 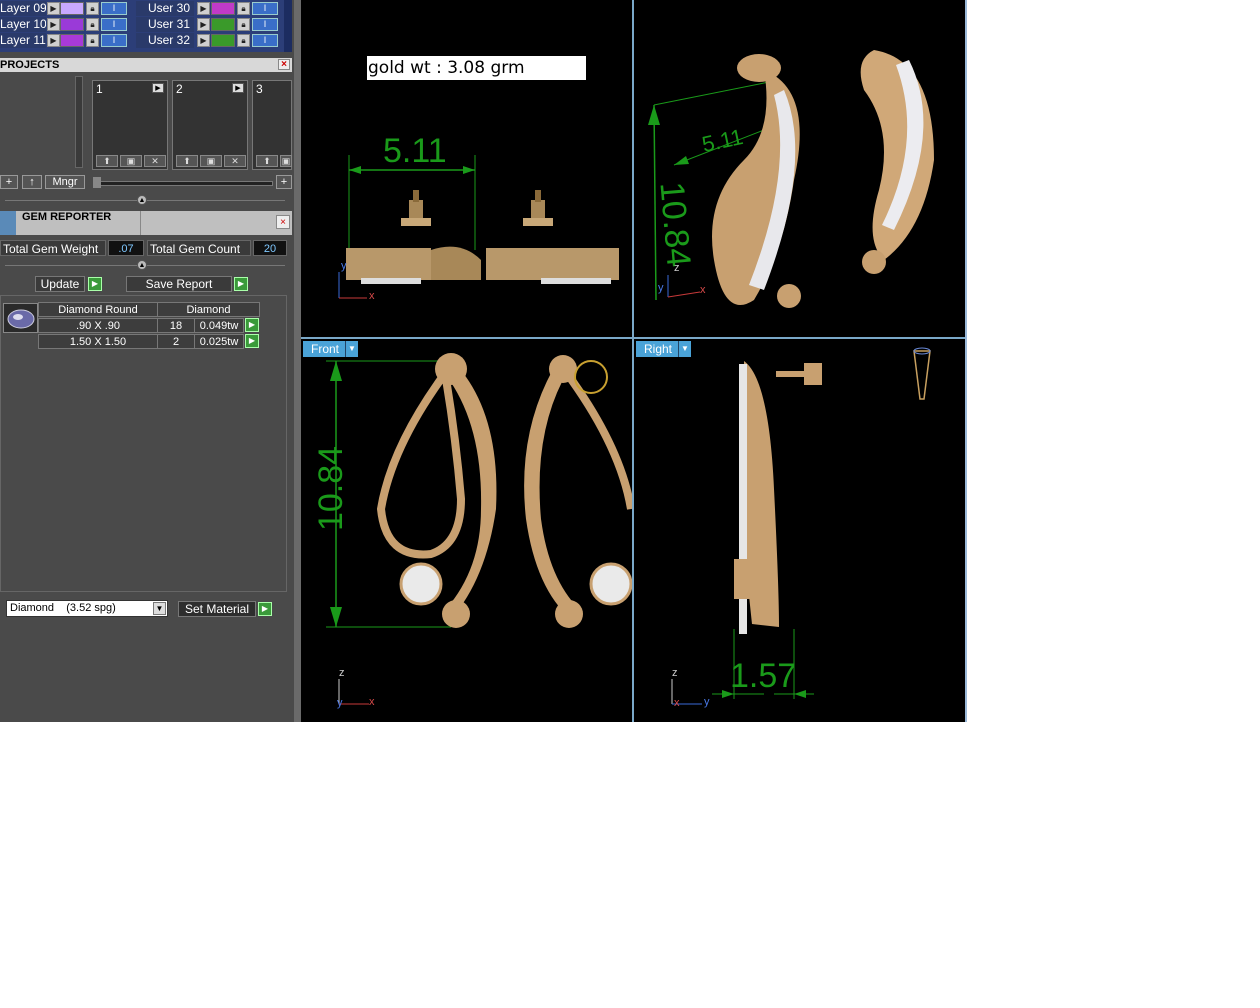 What do you see at coordinates (179, 89) in the screenshot?
I see `project-number: 2` at bounding box center [179, 89].